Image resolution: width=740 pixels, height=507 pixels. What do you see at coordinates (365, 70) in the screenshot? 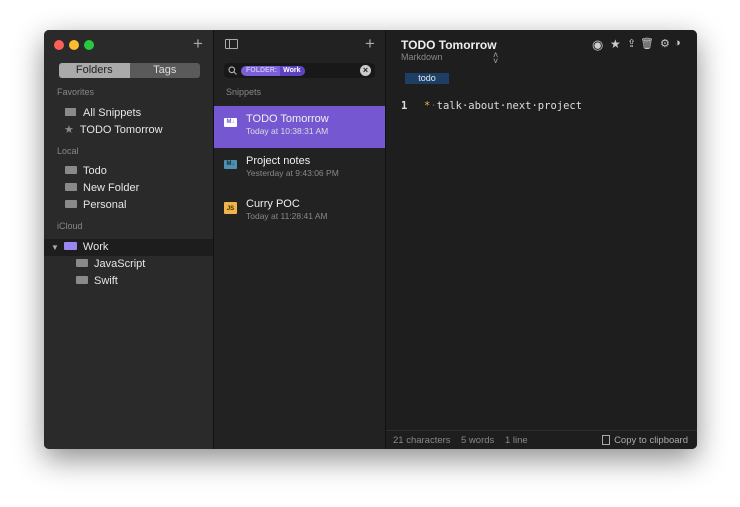
I see `clear-search-icon: ×` at bounding box center [365, 70].